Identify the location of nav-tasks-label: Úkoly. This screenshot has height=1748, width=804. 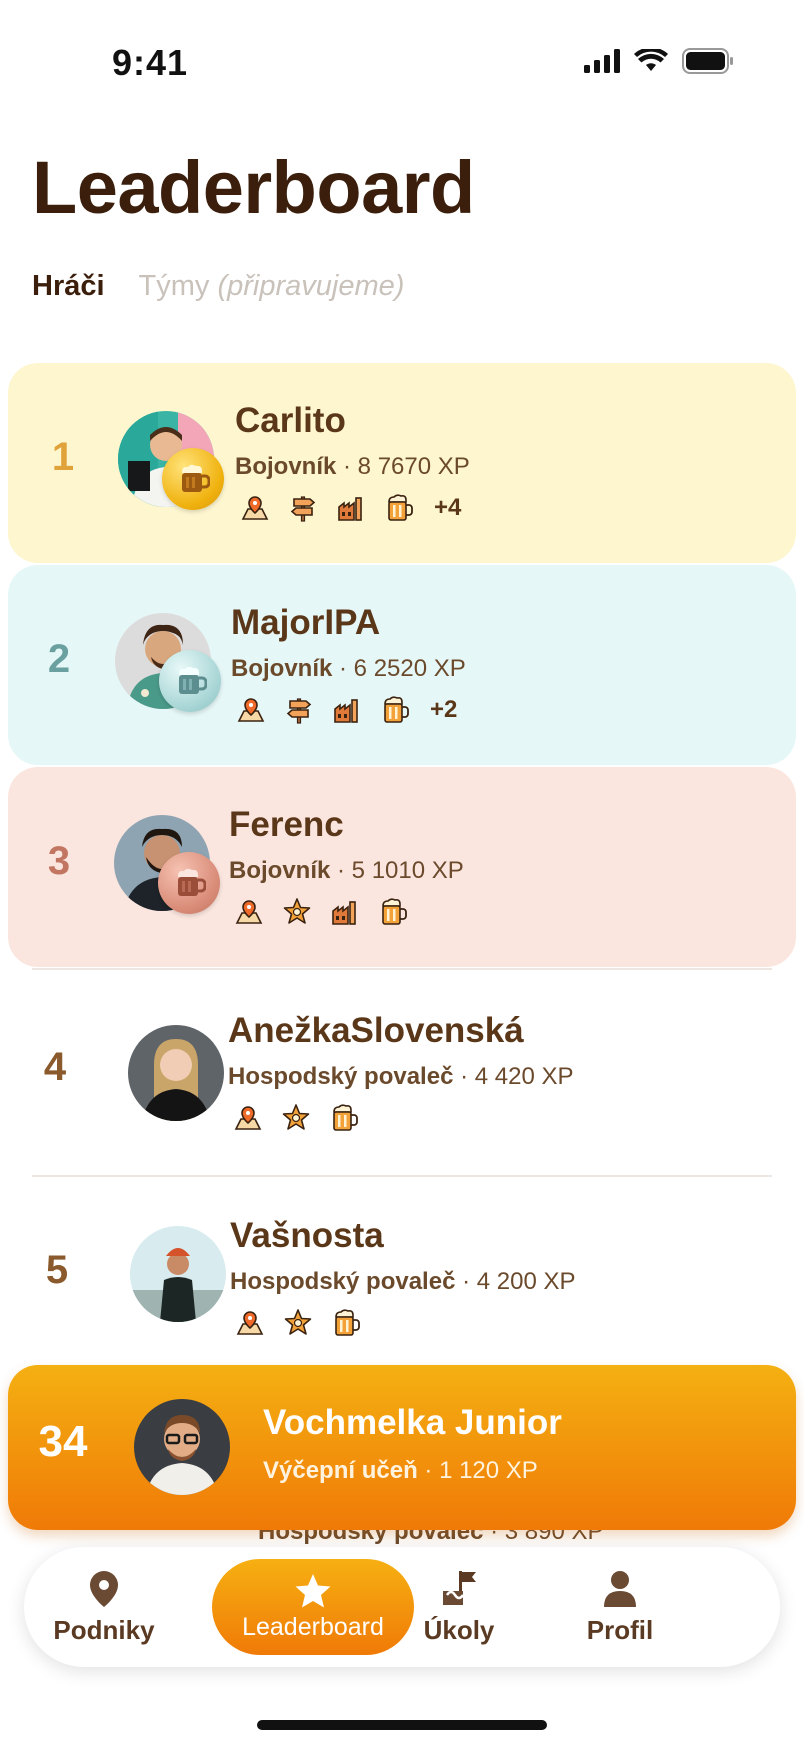
(459, 1629).